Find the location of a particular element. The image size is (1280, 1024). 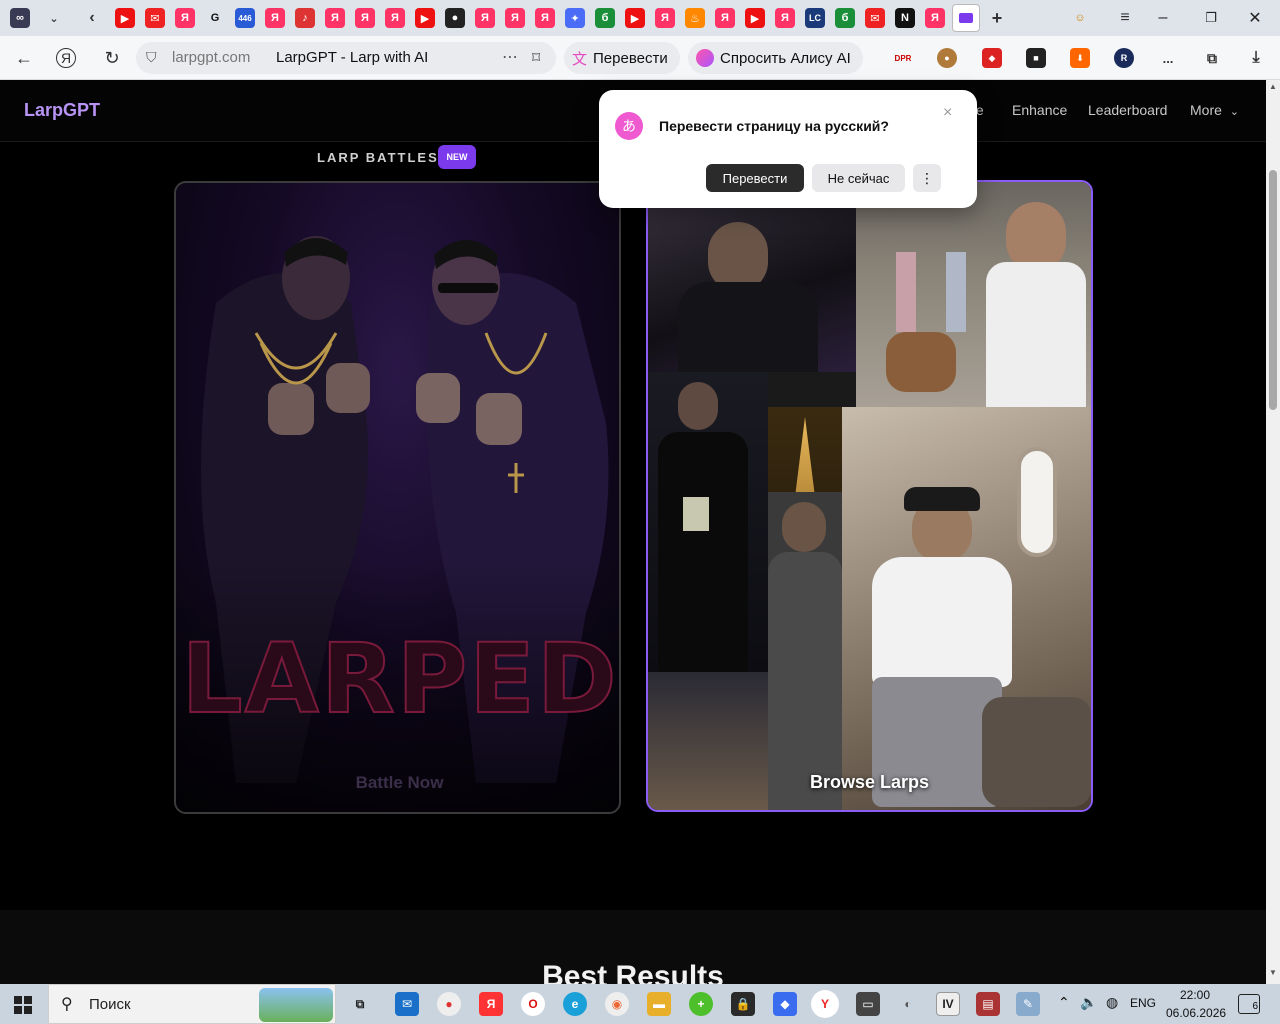

translate-button: 文 Перевести is located at coordinates (622, 58).